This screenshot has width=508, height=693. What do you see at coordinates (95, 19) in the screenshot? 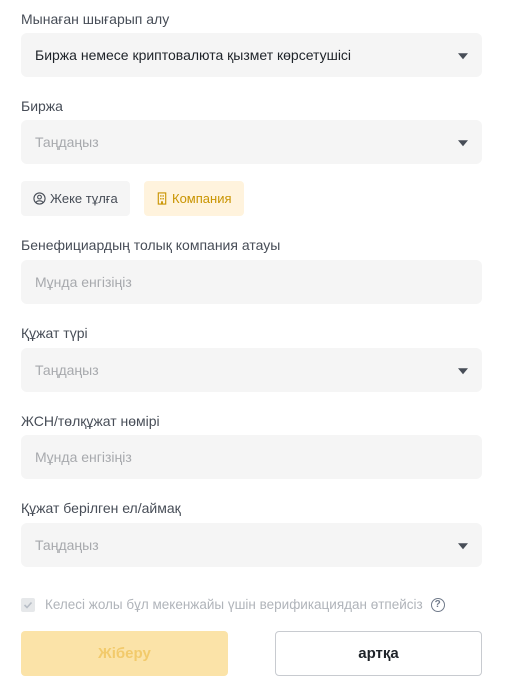
I see `withdraw-to-label: Мынаған шығарып алу` at bounding box center [95, 19].